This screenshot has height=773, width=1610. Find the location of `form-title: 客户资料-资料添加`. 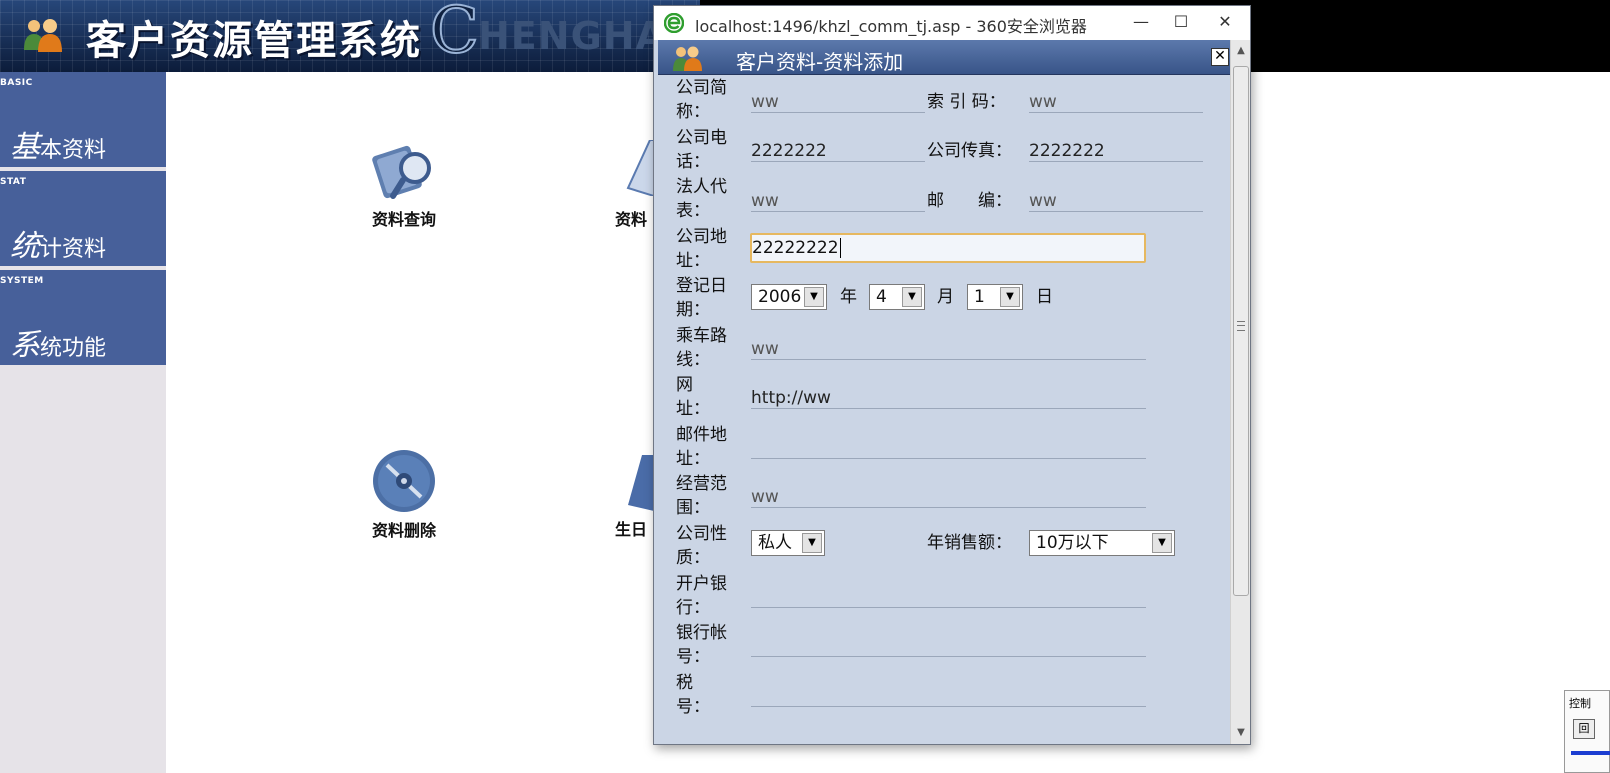

form-title: 客户资料-资料添加 is located at coordinates (820, 62).